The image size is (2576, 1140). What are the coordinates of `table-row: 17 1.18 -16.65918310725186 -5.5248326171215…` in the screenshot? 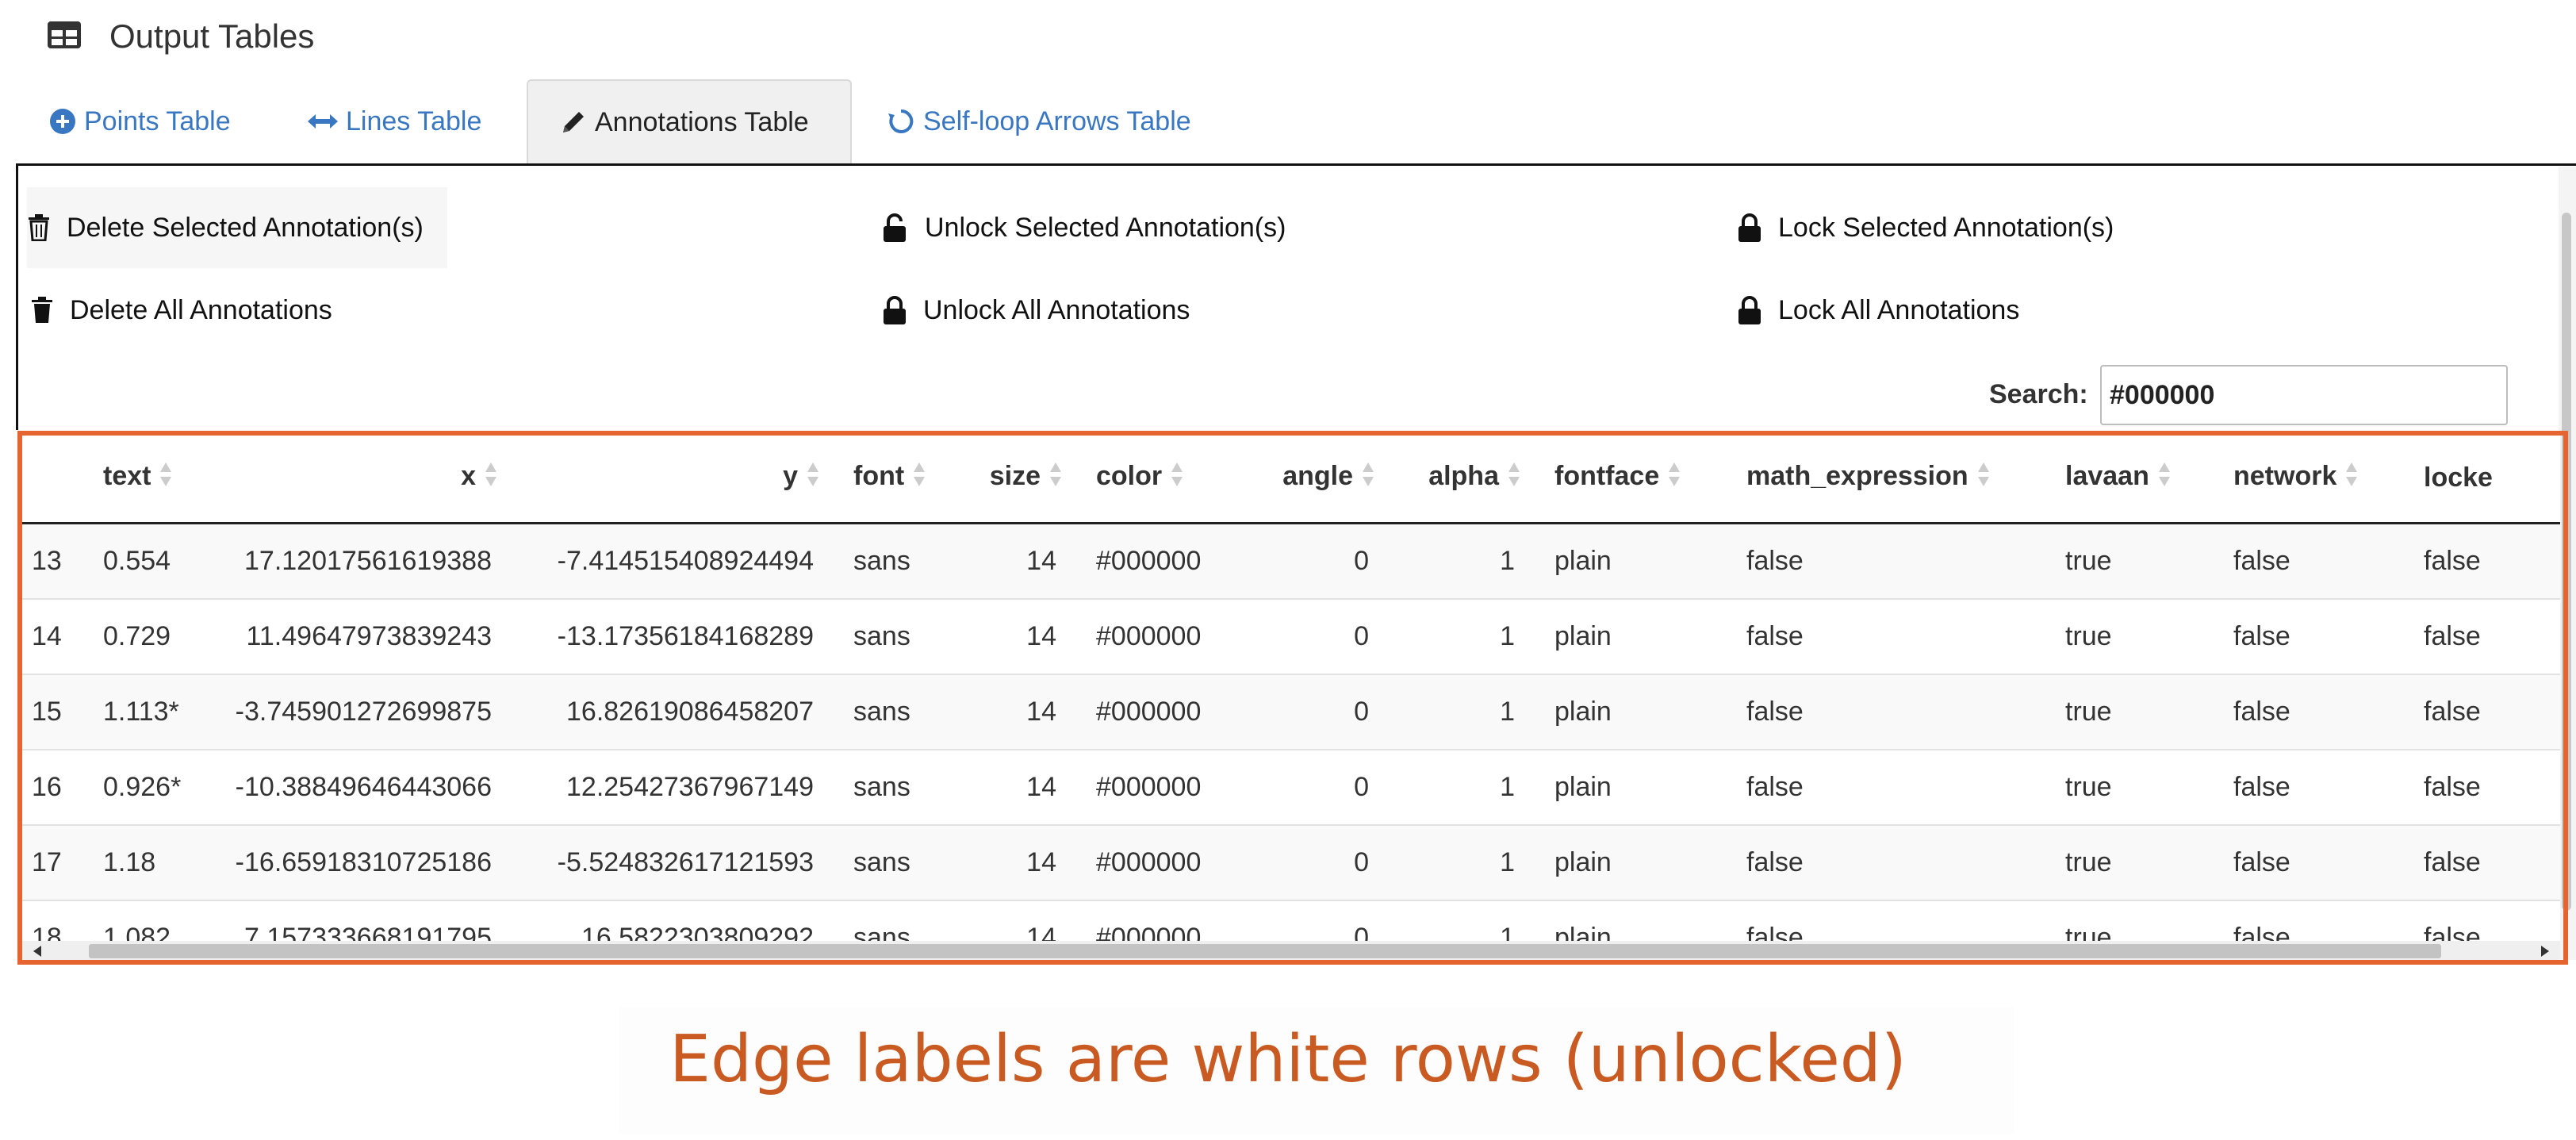 It's located at (1291, 862).